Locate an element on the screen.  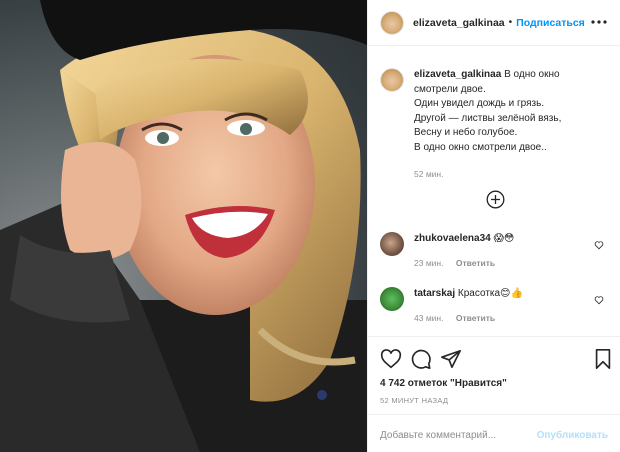
commenter-username: tatarskaj is located at coordinates (434, 293).